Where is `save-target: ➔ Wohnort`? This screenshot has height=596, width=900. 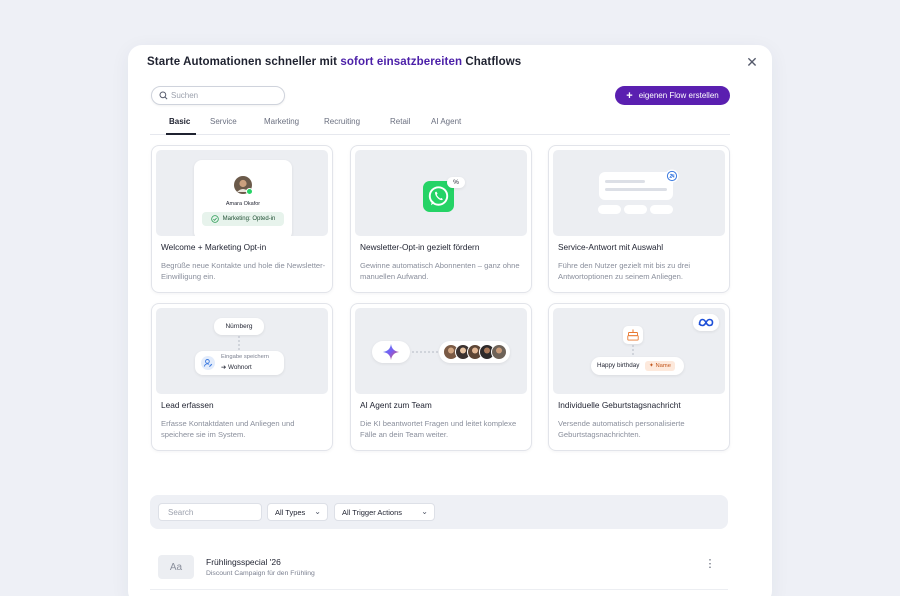 save-target: ➔ Wohnort is located at coordinates (236, 367).